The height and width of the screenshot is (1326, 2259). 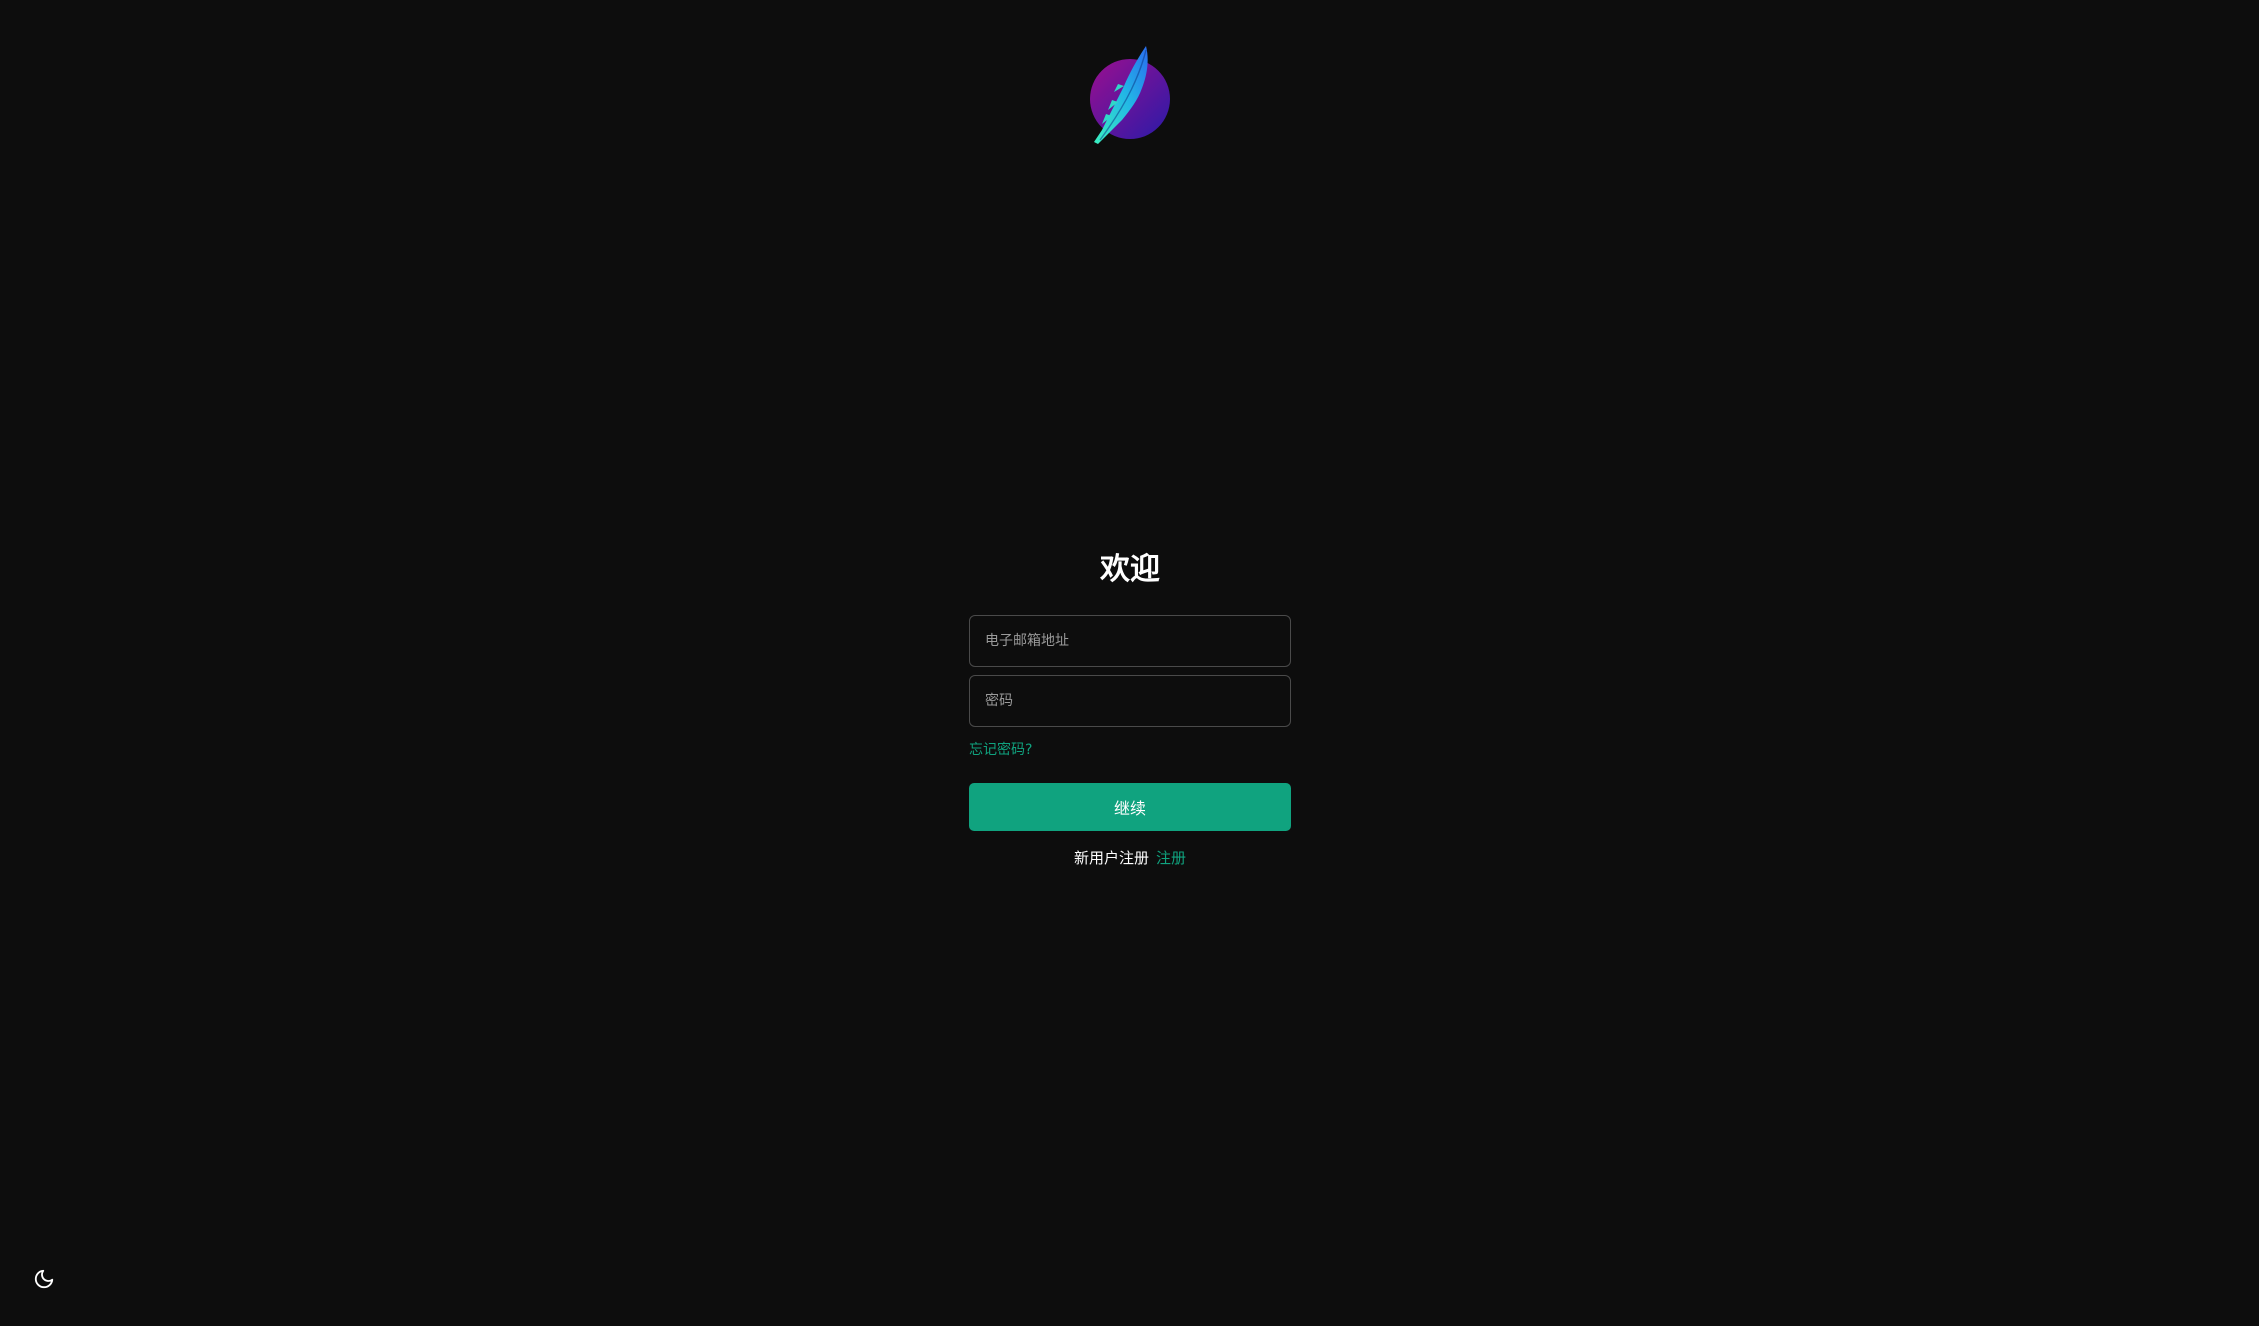 What do you see at coordinates (1171, 858) in the screenshot?
I see `signup-link: 注册` at bounding box center [1171, 858].